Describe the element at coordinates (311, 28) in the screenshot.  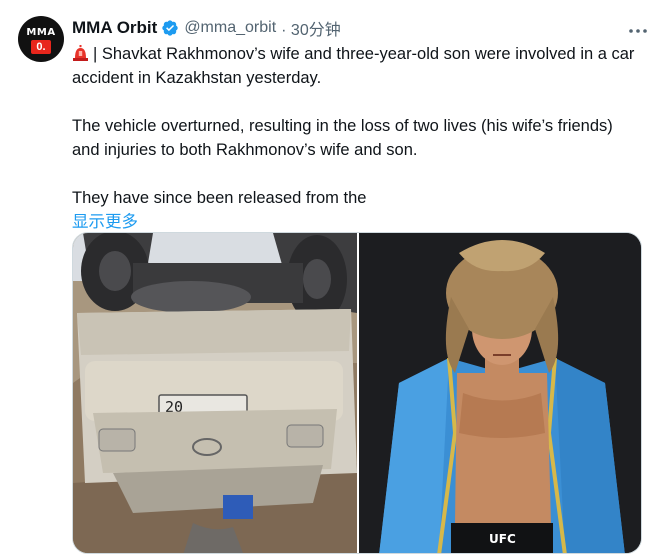
I see `tweet-time: · 30分钟` at that location.